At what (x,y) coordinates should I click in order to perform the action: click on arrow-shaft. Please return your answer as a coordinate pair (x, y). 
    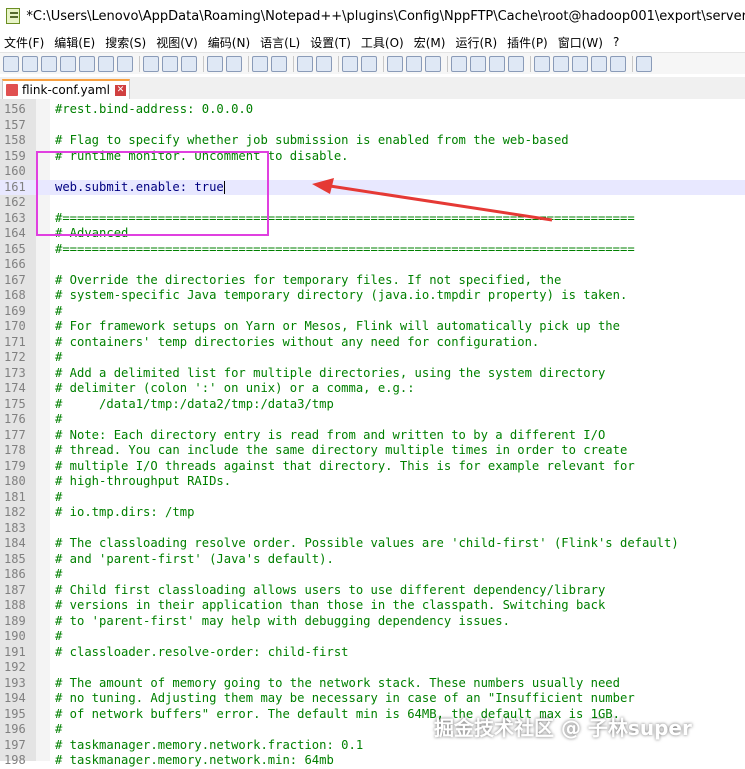
    Looking at the image, I should click on (441, 203).